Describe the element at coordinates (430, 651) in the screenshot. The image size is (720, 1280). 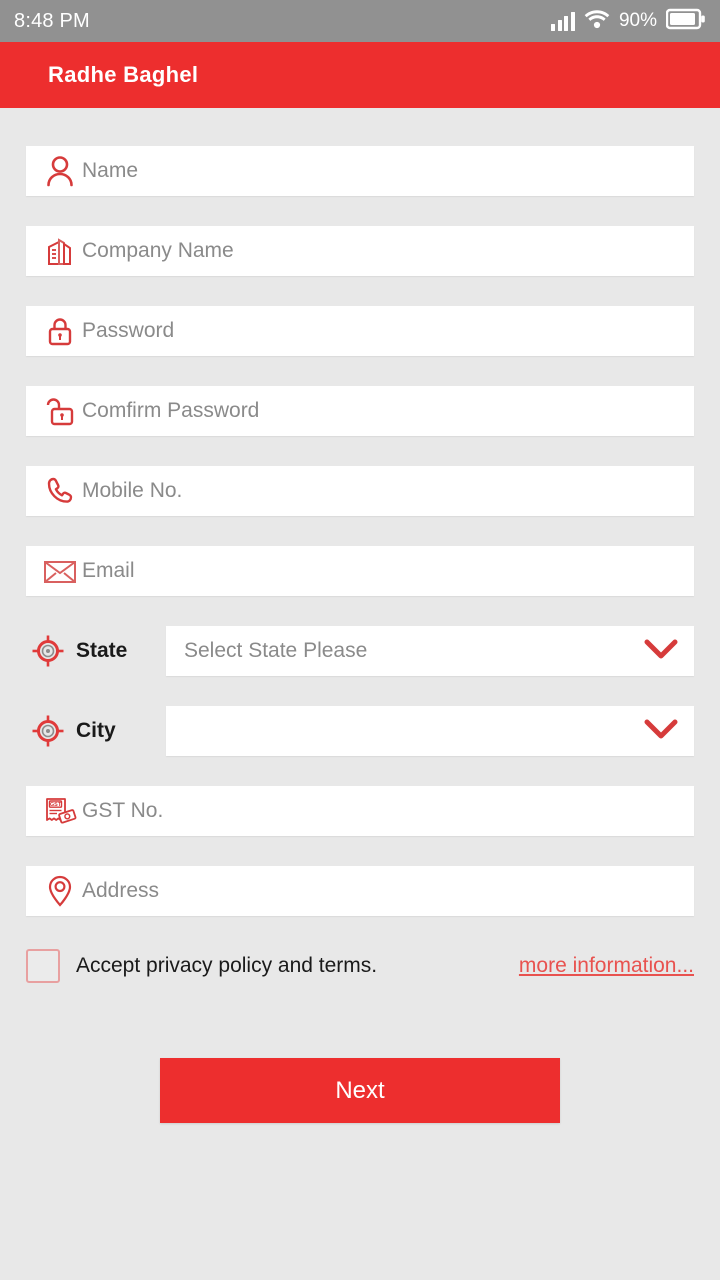
I see `state-select: Select State Please` at that location.